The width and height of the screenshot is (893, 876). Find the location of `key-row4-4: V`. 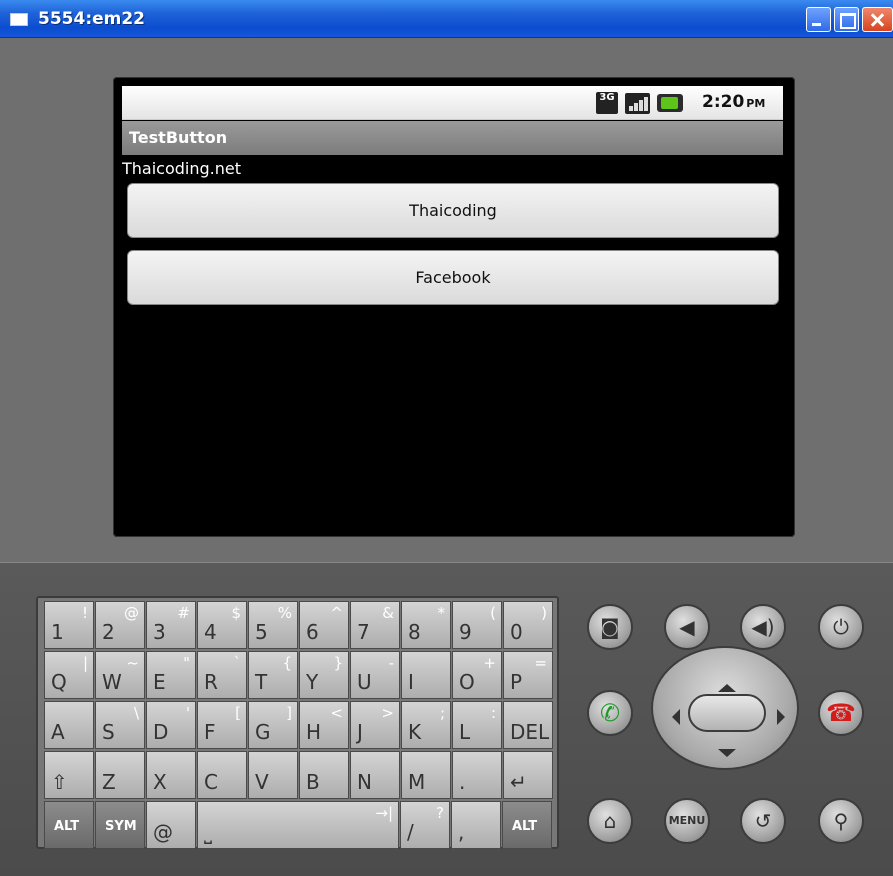

key-row4-4: V is located at coordinates (273, 775).